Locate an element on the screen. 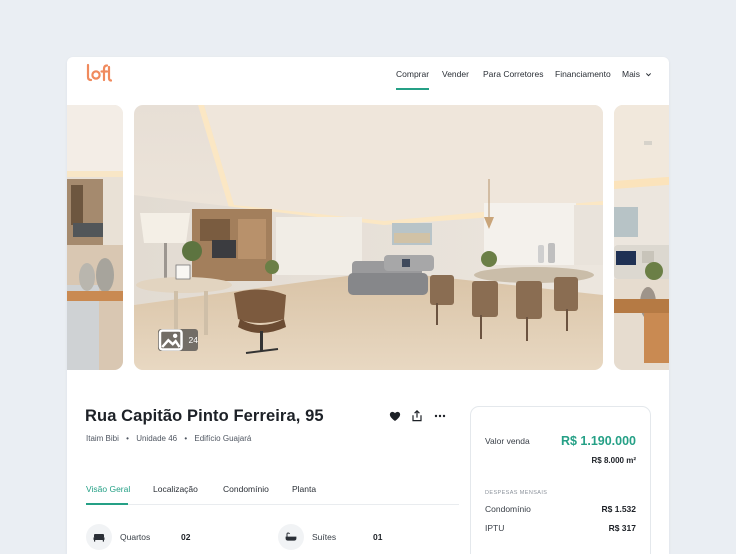  image-icon is located at coordinates (170, 340).